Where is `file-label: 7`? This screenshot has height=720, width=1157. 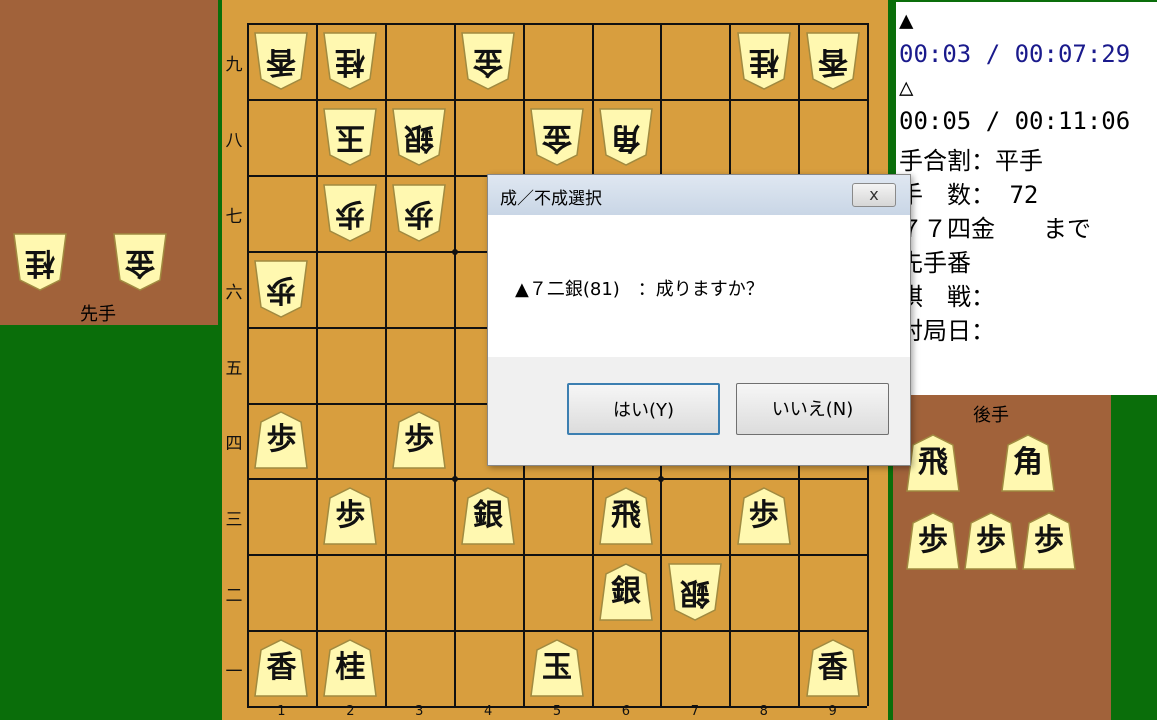 file-label: 7 is located at coordinates (694, 711).